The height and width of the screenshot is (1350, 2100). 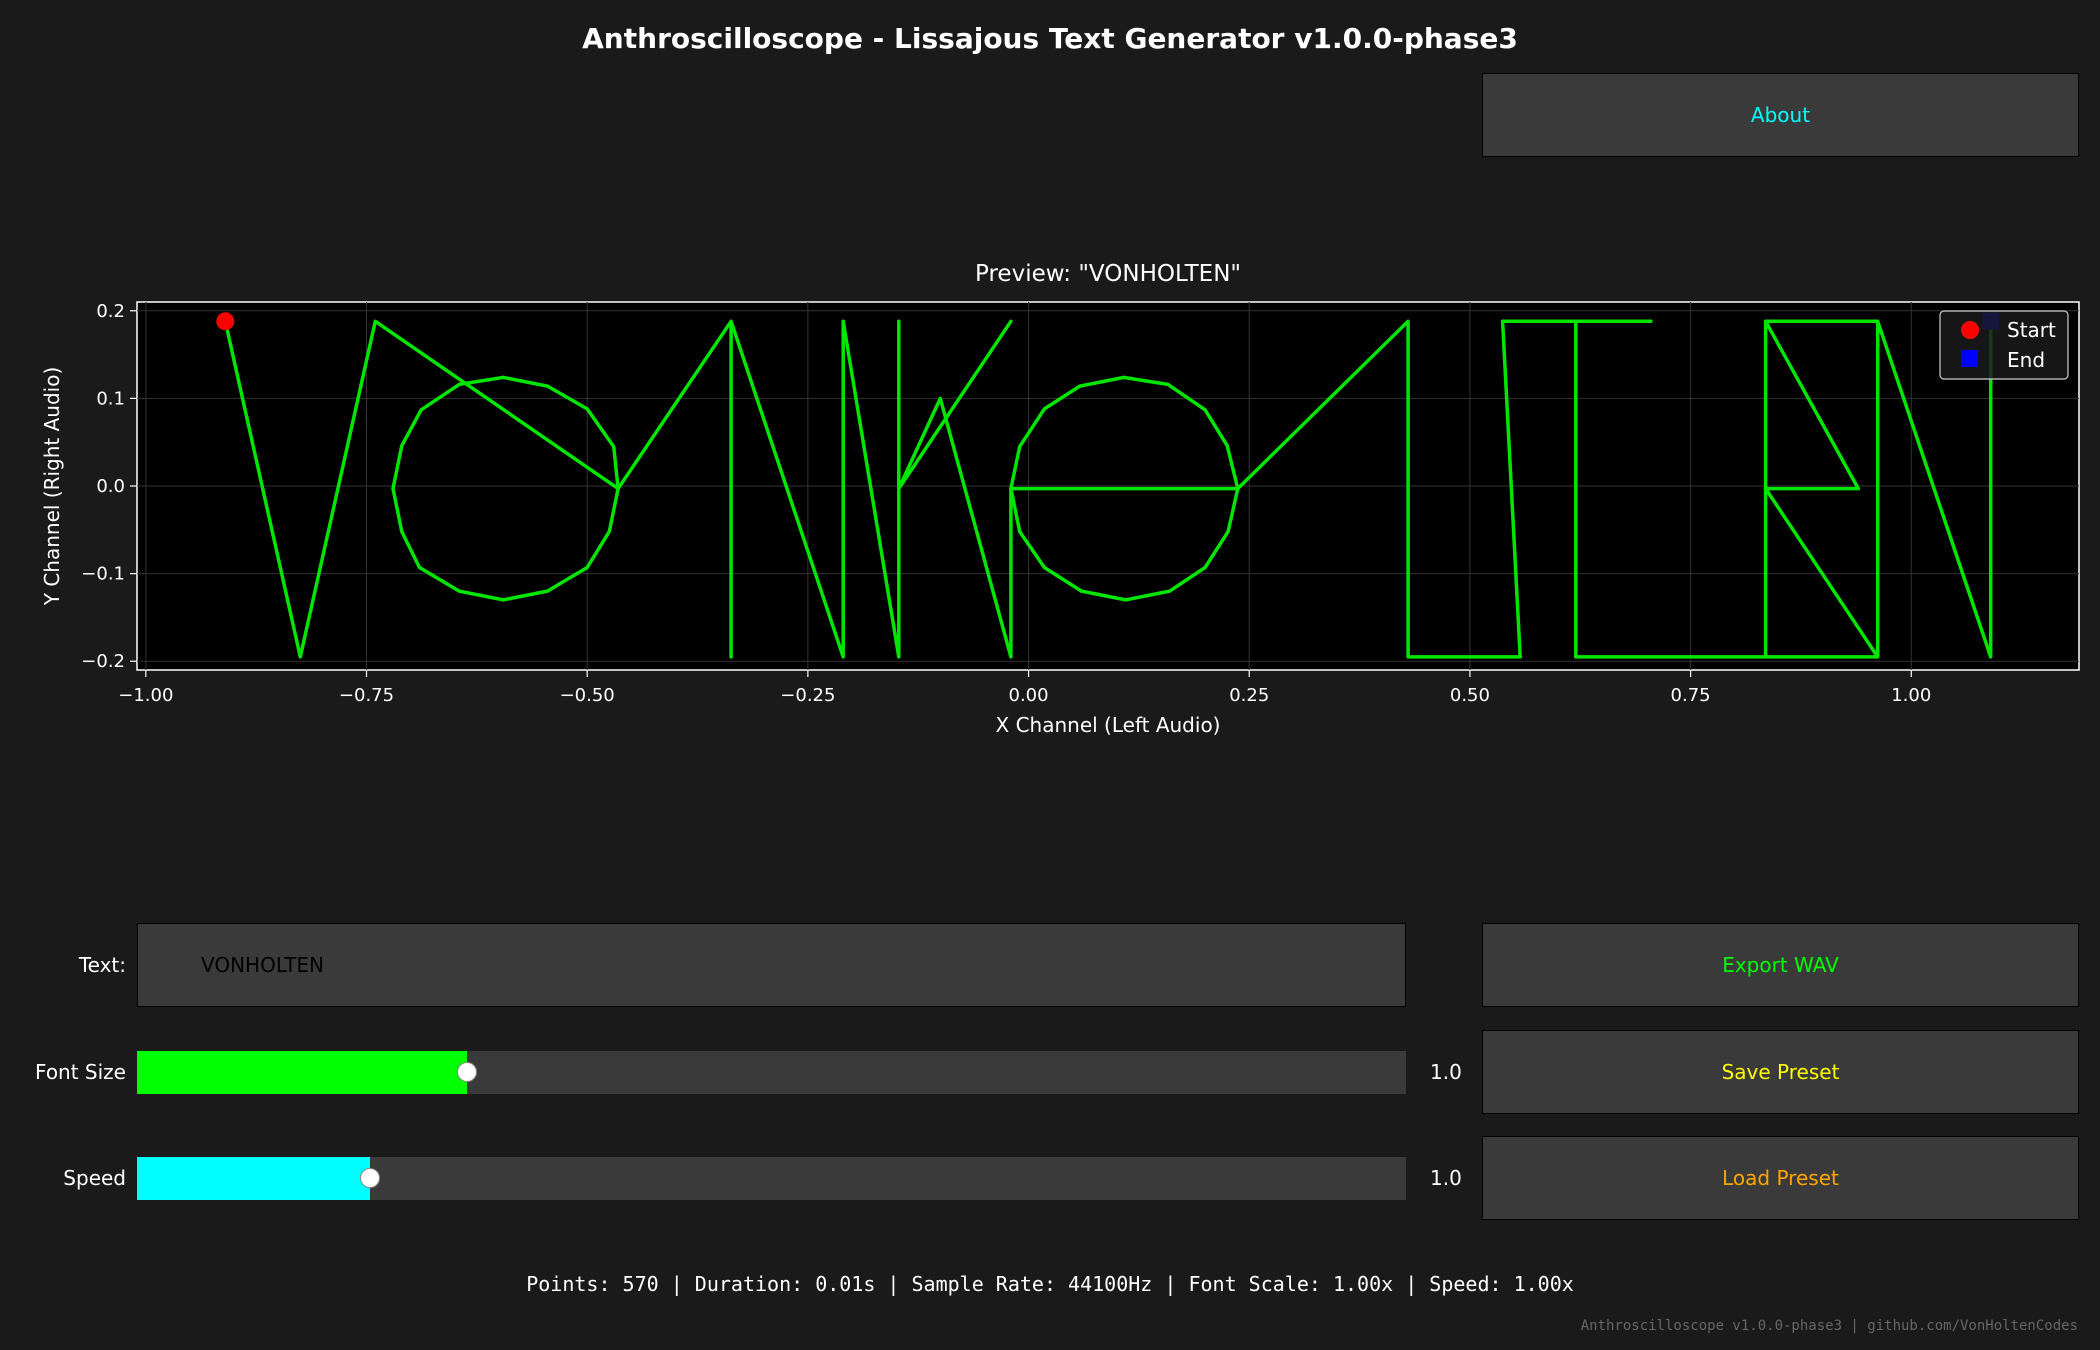 What do you see at coordinates (1029, 695) in the screenshot?
I see `x-tick-label: 0.00` at bounding box center [1029, 695].